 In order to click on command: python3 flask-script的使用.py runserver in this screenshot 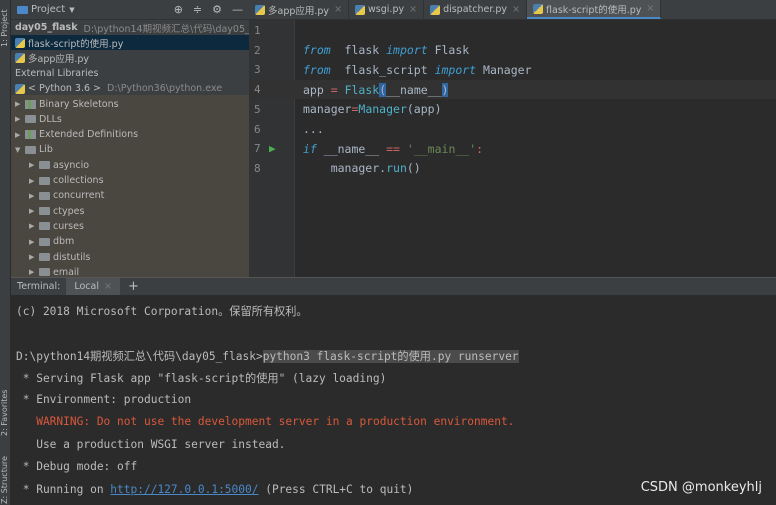, I will do `click(390, 356)`.